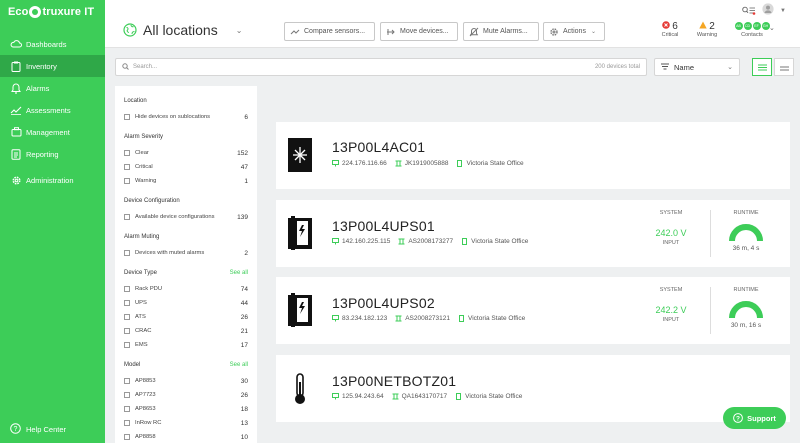  What do you see at coordinates (145, 437) in the screenshot?
I see `filter-option-label: AP8858` at bounding box center [145, 437].